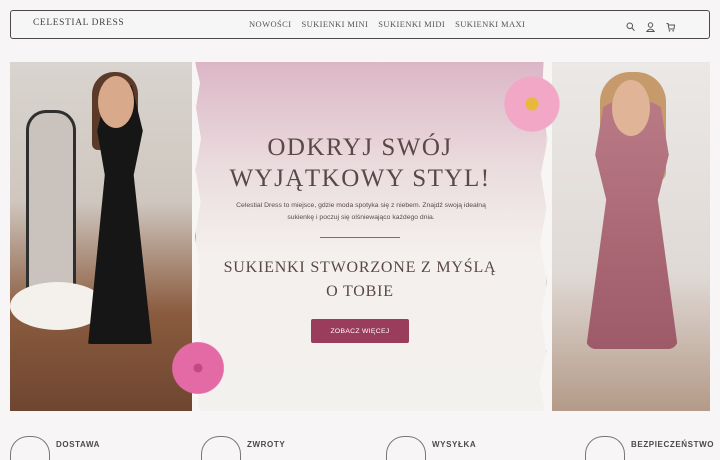  I want to click on pink-flower-decoration, so click(532, 104).